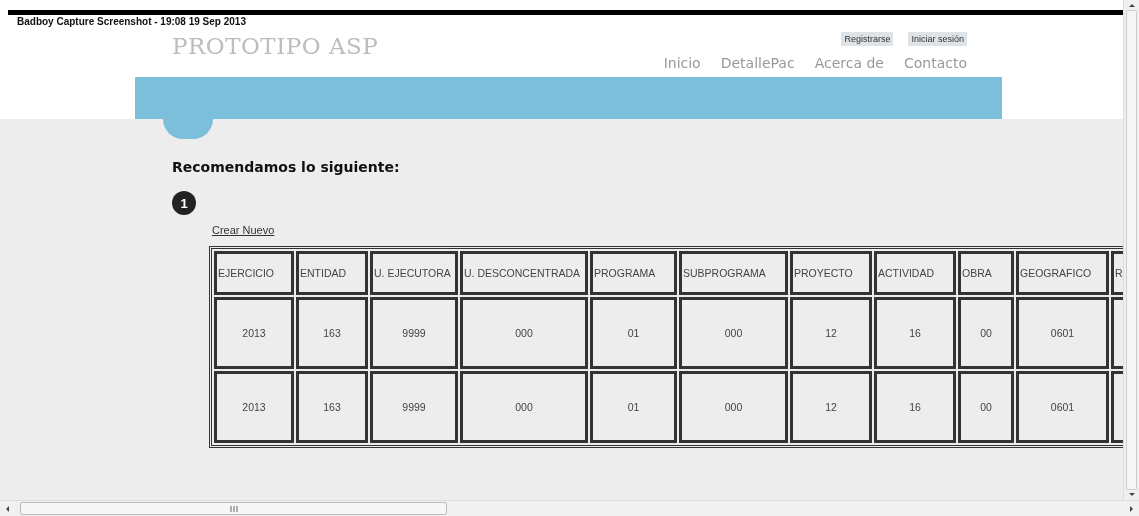  What do you see at coordinates (332, 273) in the screenshot?
I see `column-header: ENTIDAD` at bounding box center [332, 273].